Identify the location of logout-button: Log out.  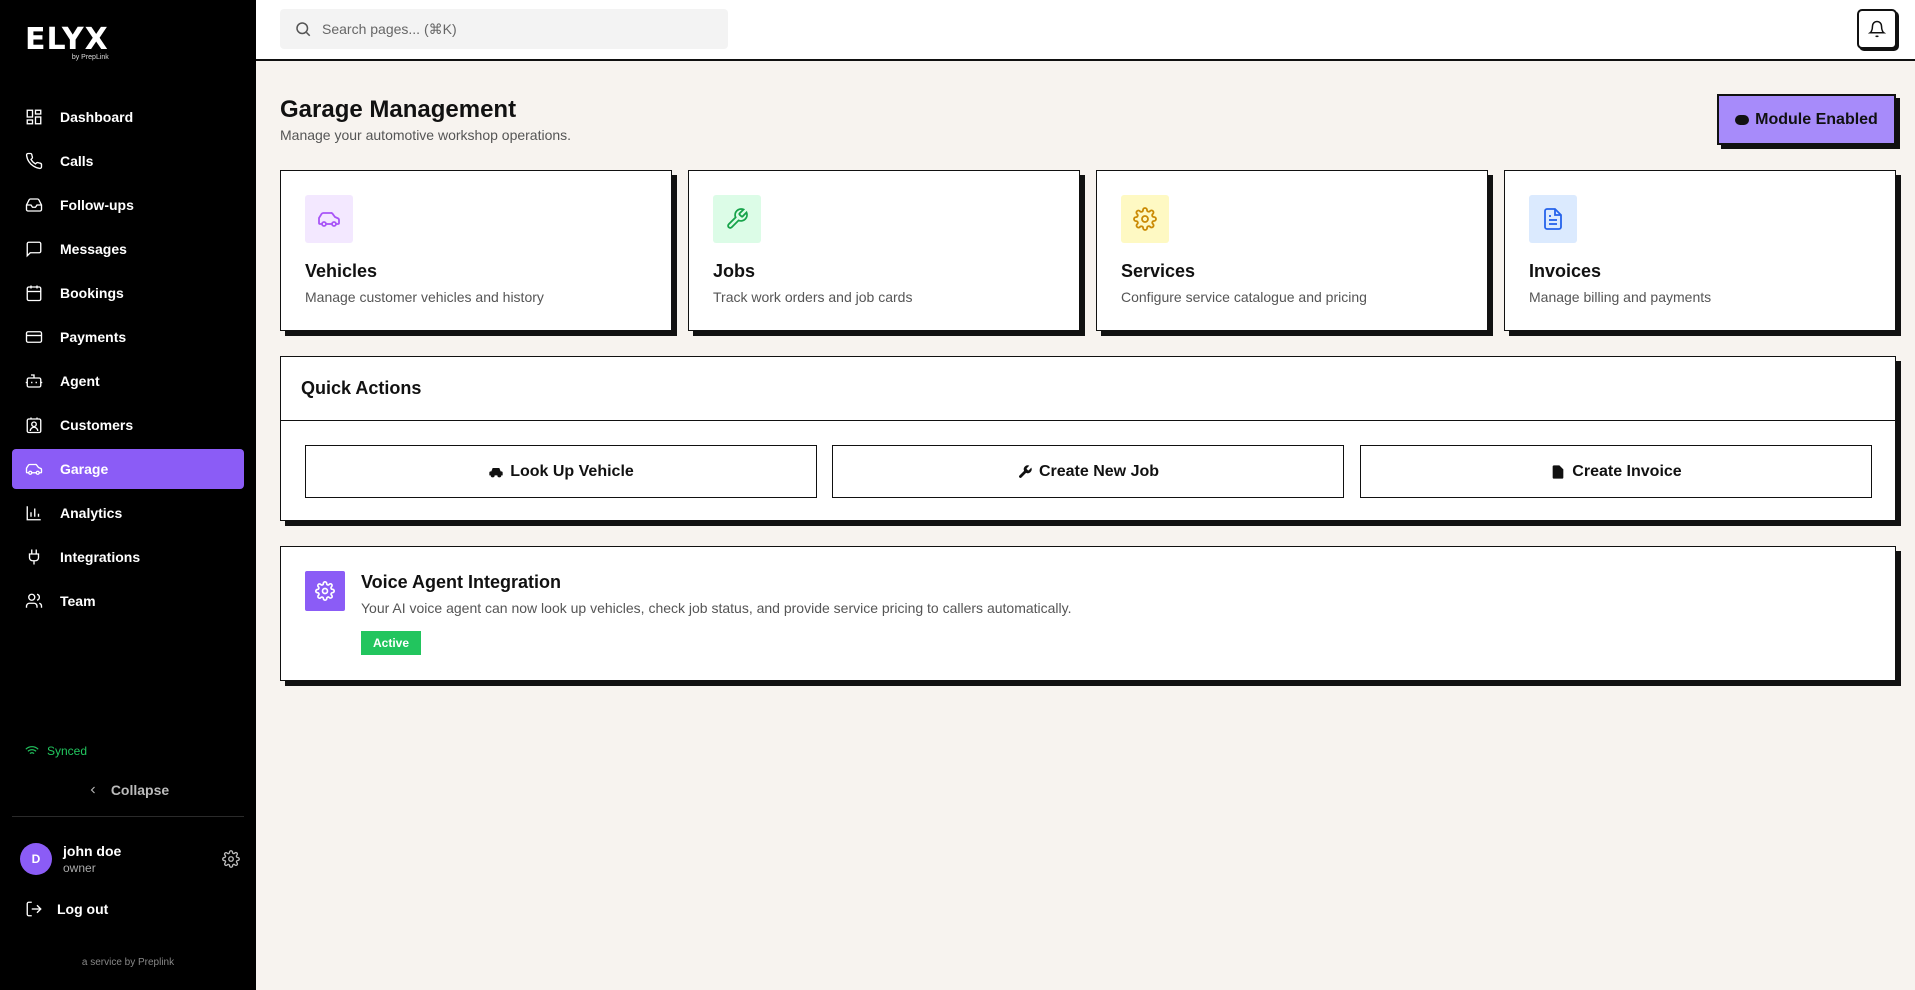
(66, 909).